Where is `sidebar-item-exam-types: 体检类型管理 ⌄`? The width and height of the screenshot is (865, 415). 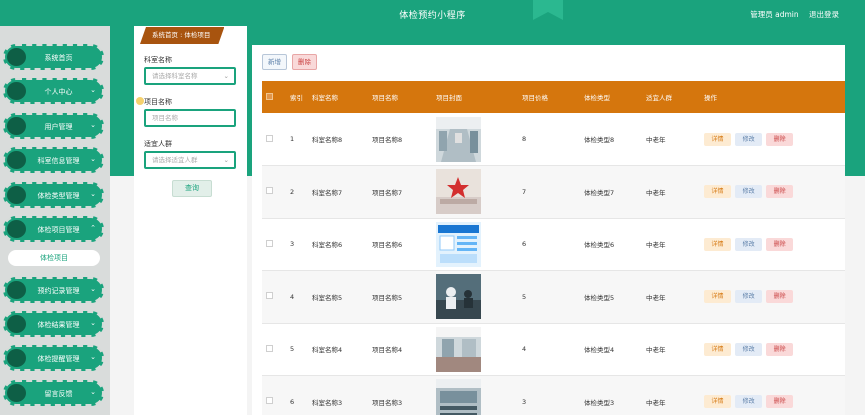 sidebar-item-exam-types: 体检类型管理 ⌄ is located at coordinates (53, 195).